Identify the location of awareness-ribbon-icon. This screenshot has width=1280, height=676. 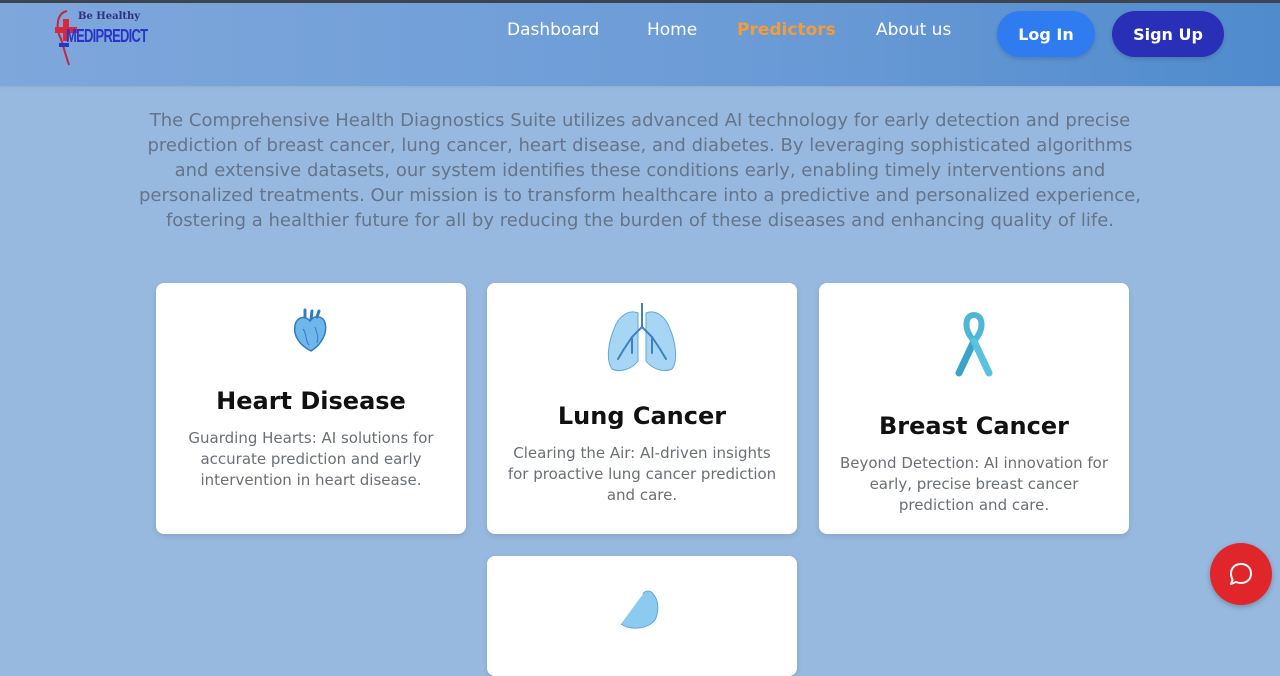
(974, 344).